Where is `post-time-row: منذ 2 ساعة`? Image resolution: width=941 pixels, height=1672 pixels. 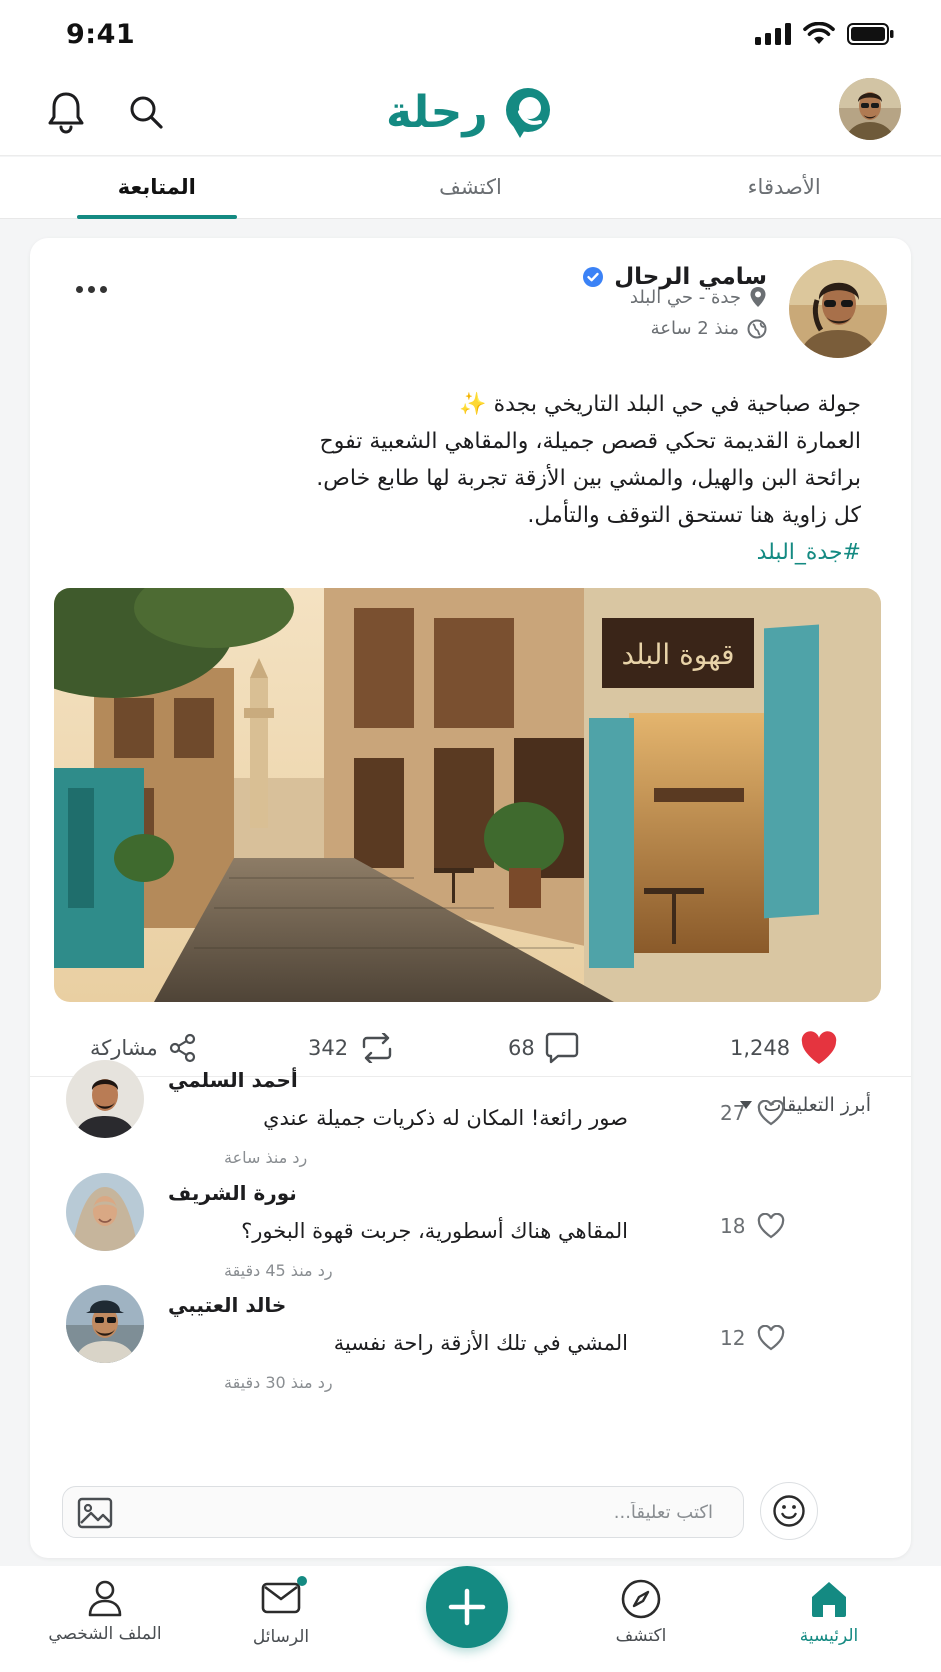
post-time-row: منذ 2 ساعة is located at coordinates (709, 328).